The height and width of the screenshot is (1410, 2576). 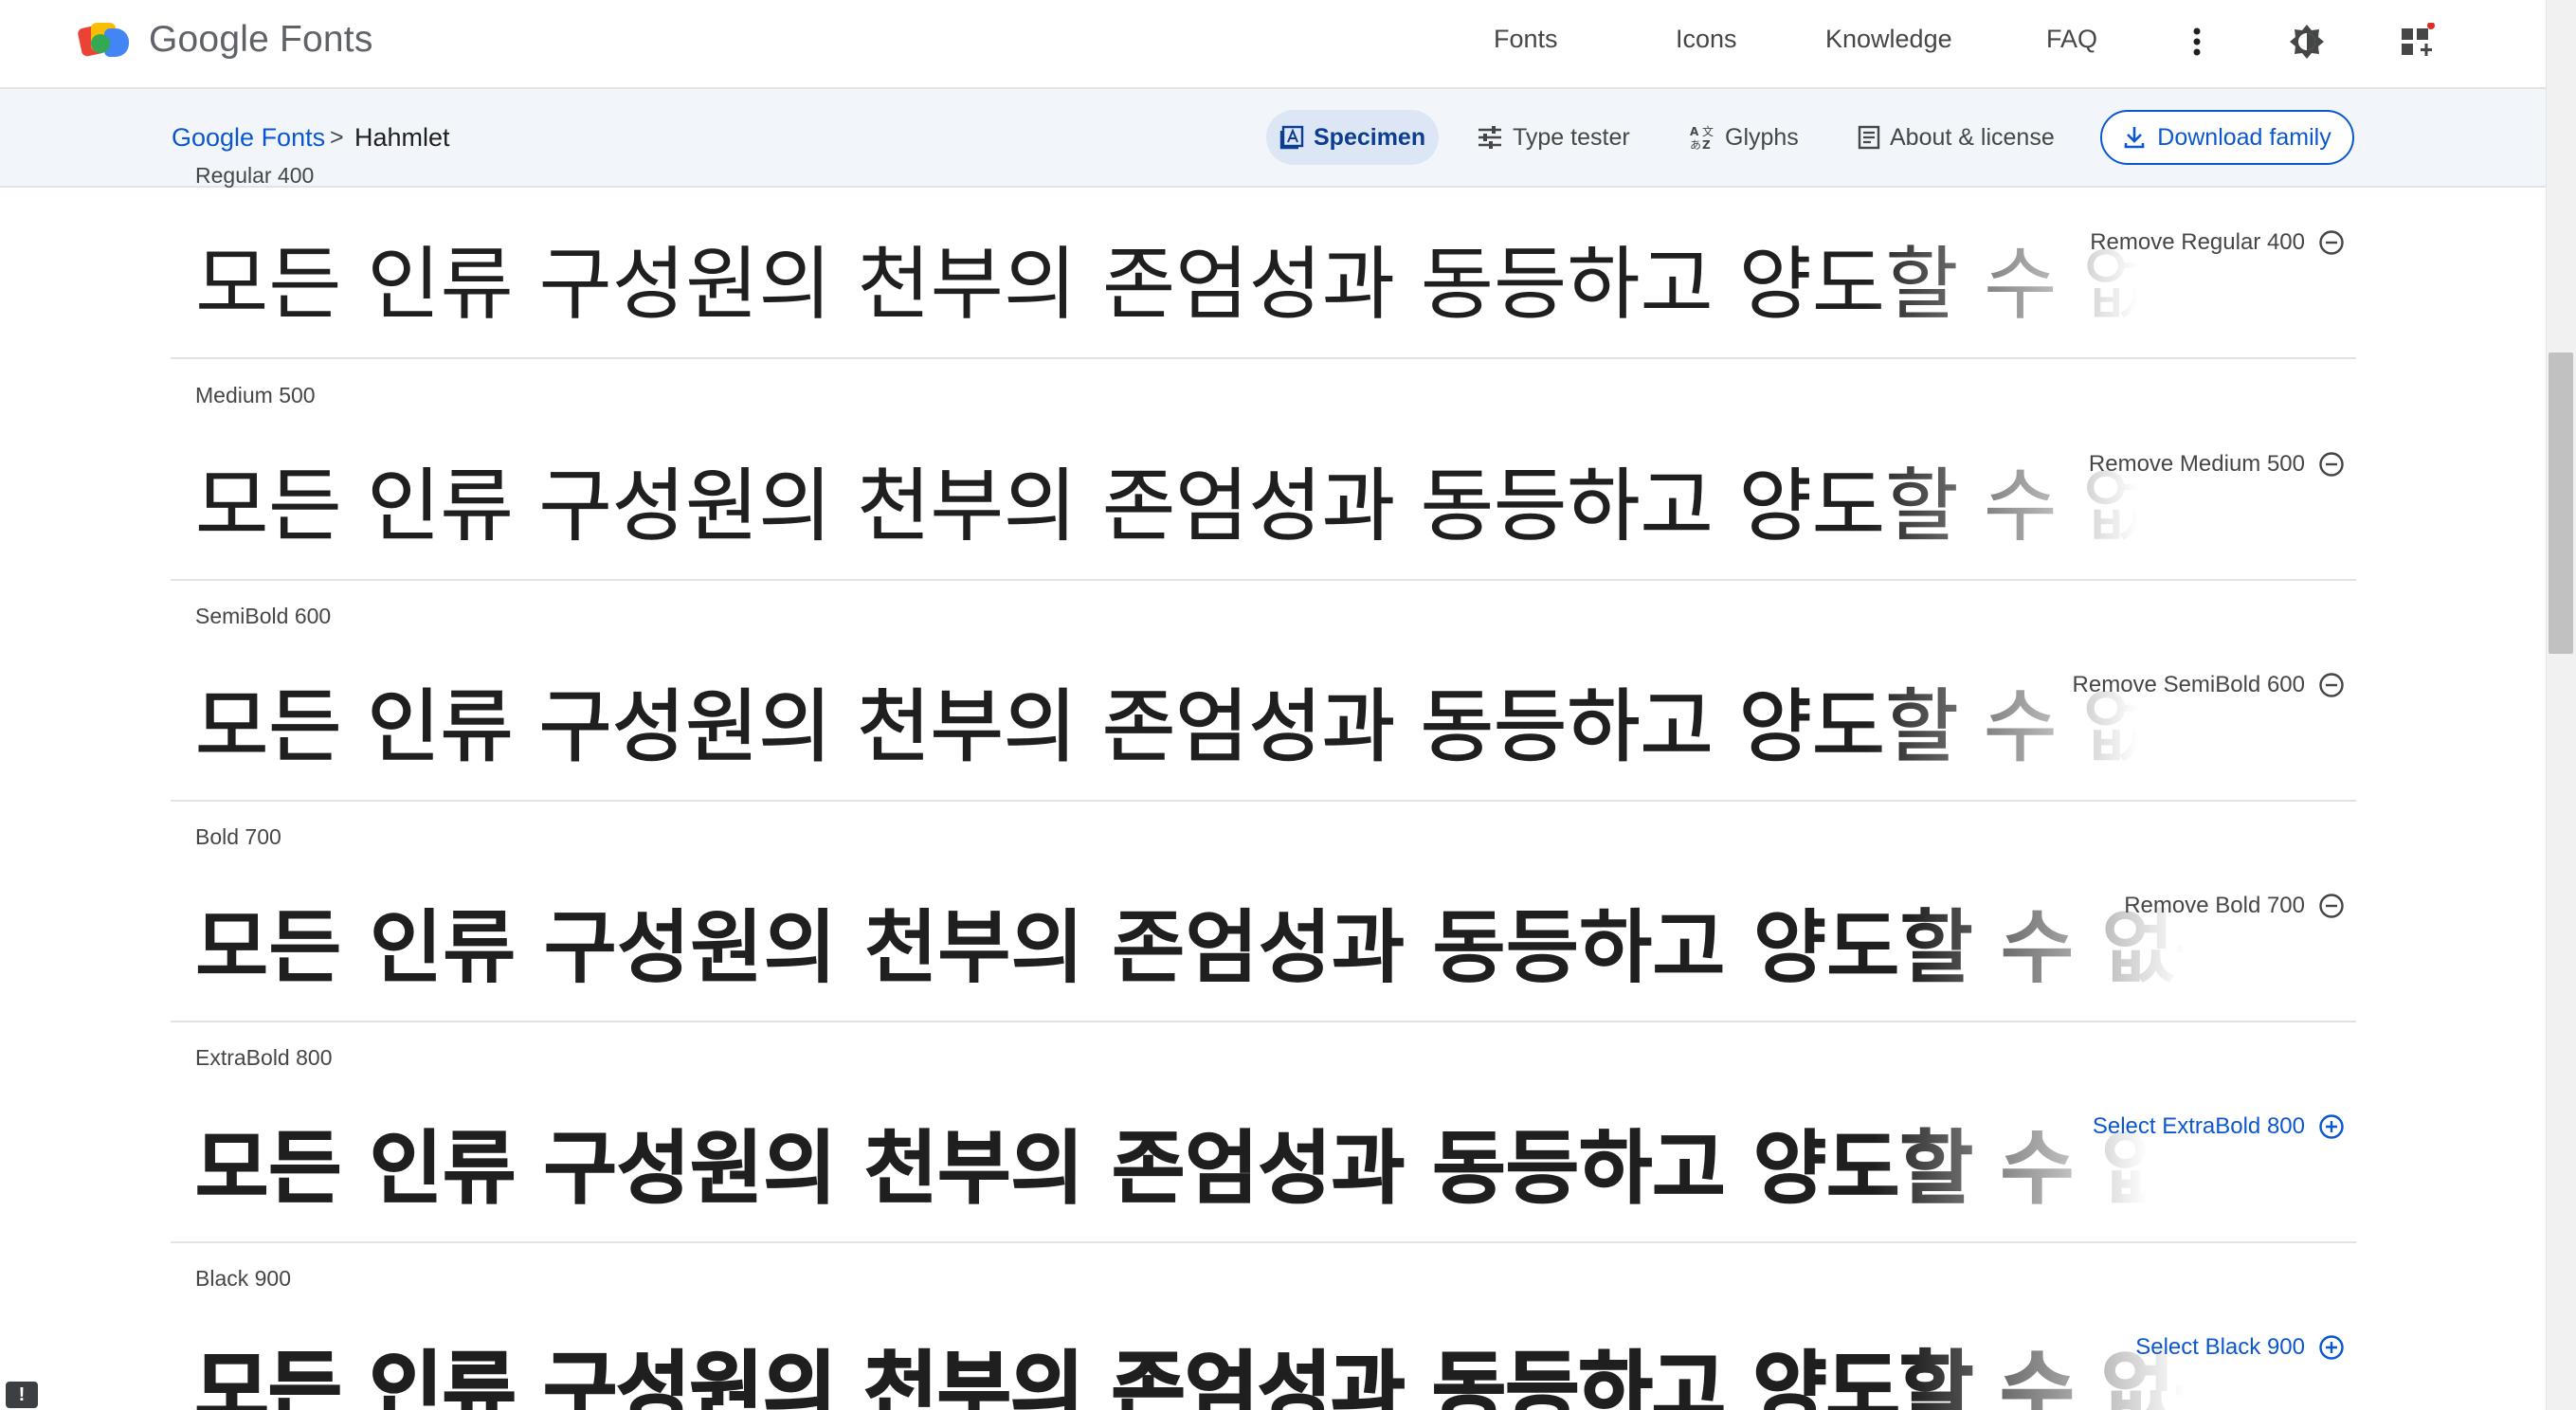 I want to click on style-label: Bold 700, so click(x=238, y=836).